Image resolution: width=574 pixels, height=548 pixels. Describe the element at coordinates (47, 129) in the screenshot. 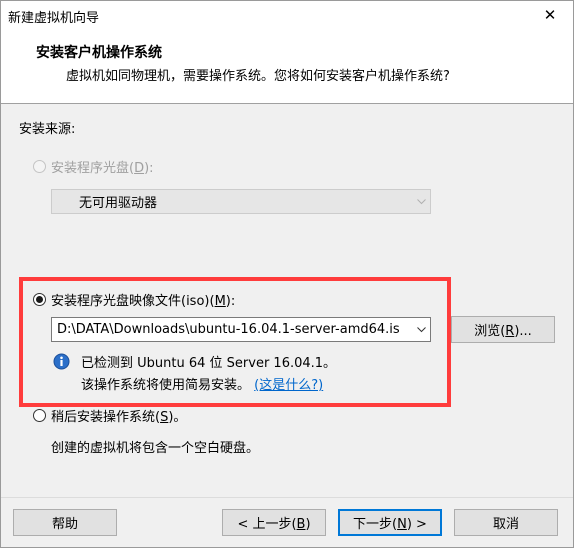

I see `install-source-label: 安装来源:` at that location.